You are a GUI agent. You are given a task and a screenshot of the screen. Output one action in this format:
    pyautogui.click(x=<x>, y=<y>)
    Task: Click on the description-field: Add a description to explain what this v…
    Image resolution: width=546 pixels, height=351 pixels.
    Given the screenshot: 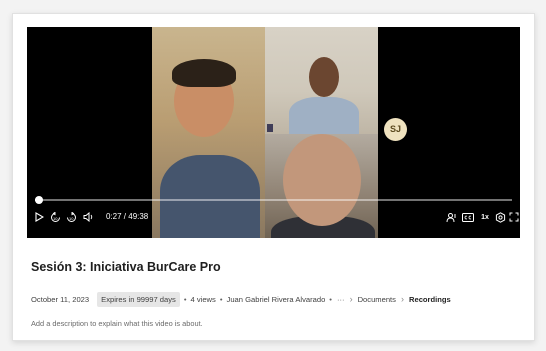 What is the action you would take?
    pyautogui.click(x=117, y=323)
    